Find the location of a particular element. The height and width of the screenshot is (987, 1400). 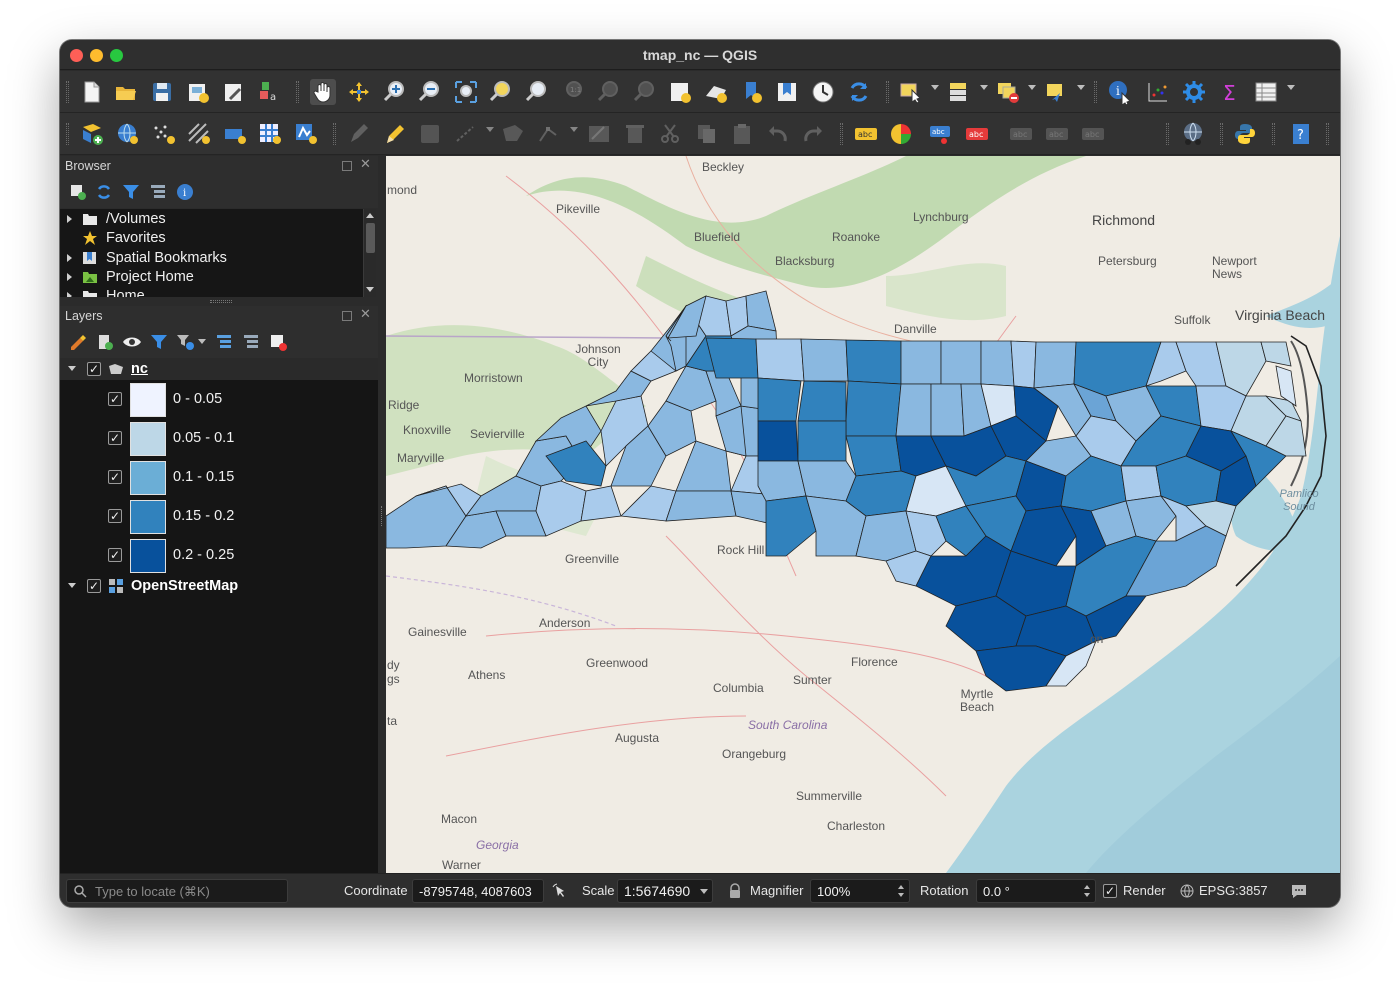

browser-item-home: Home is located at coordinates (210, 292).